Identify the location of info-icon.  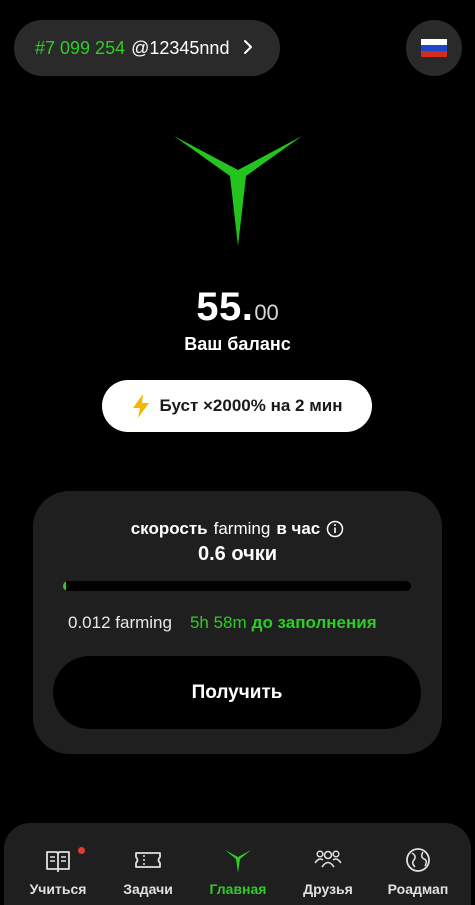
(335, 529).